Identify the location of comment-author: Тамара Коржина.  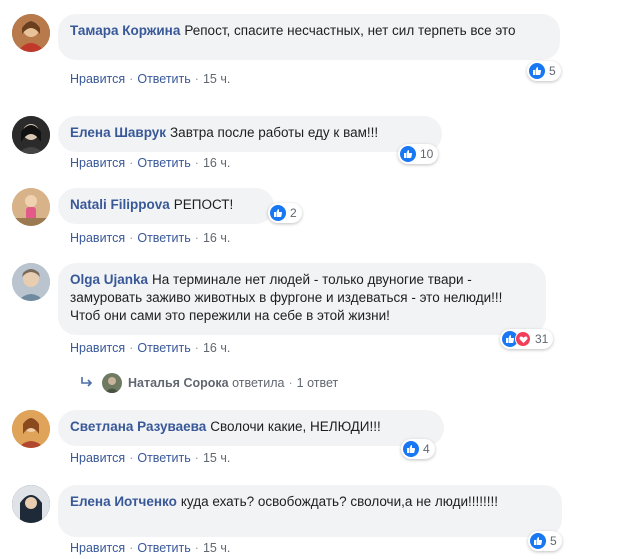
(125, 30).